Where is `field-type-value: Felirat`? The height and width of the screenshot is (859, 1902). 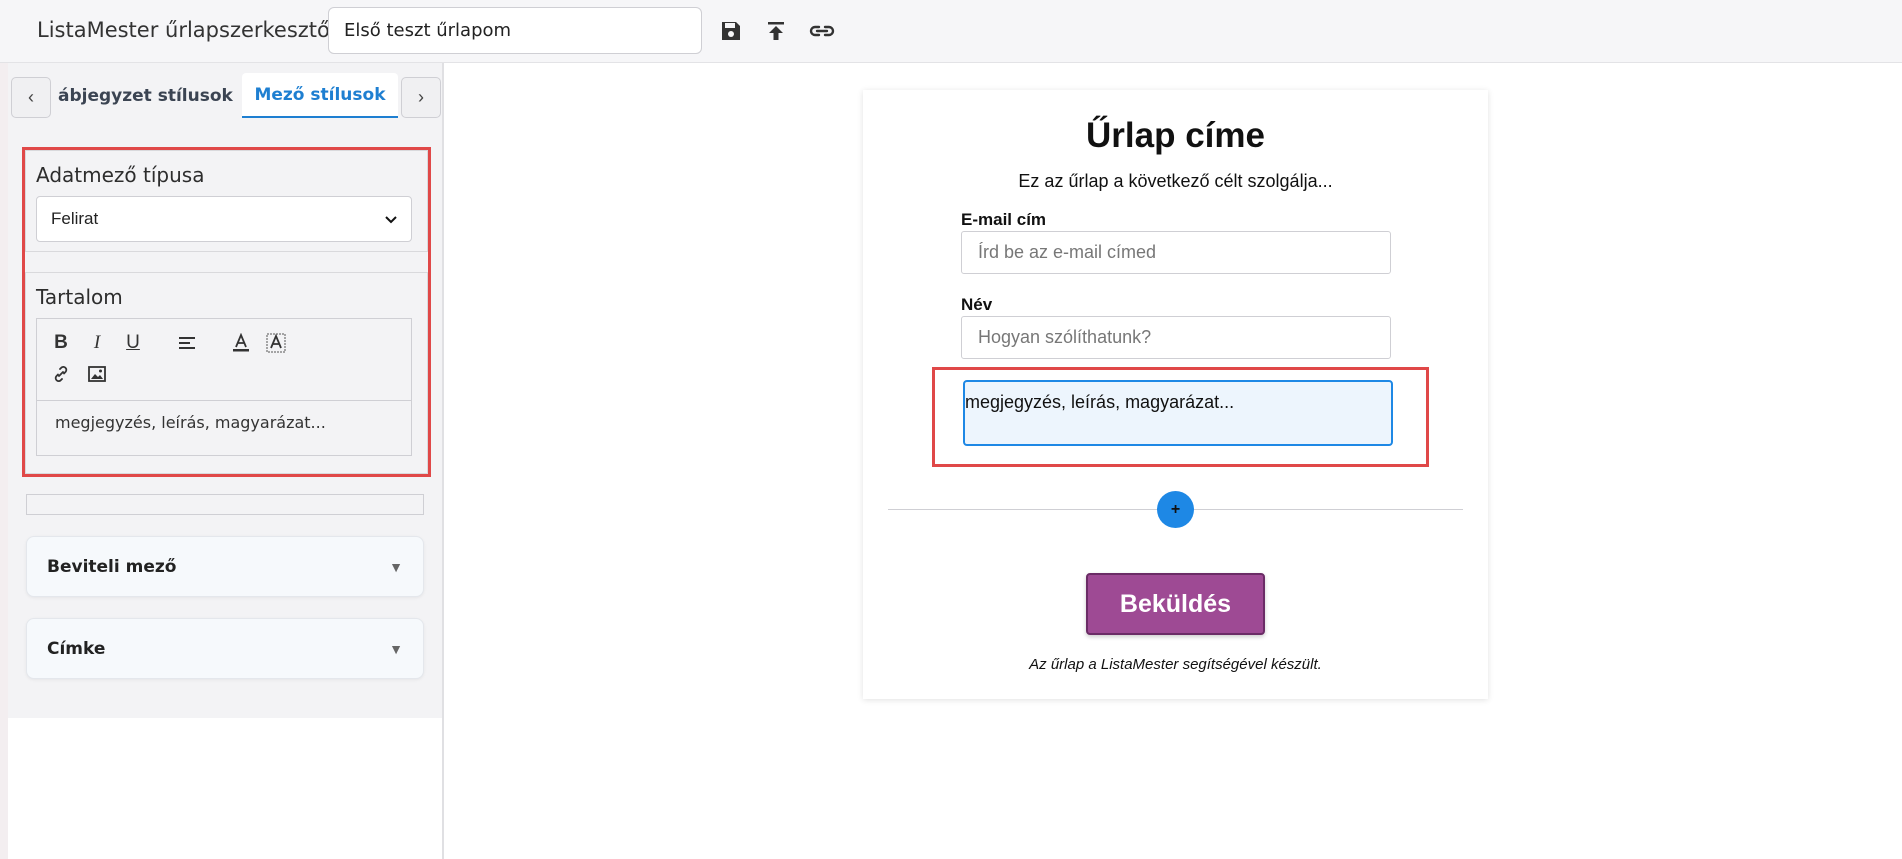 field-type-value: Felirat is located at coordinates (75, 218).